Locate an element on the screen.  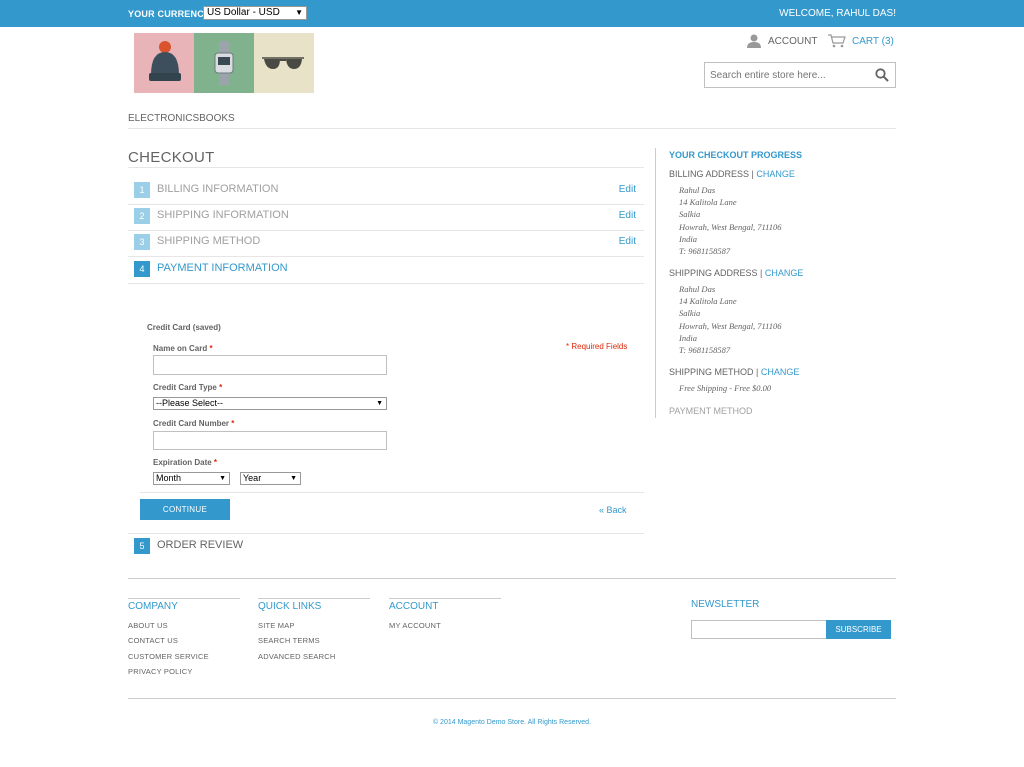
subscribe-button: SUBSCRIBE is located at coordinates (858, 629).